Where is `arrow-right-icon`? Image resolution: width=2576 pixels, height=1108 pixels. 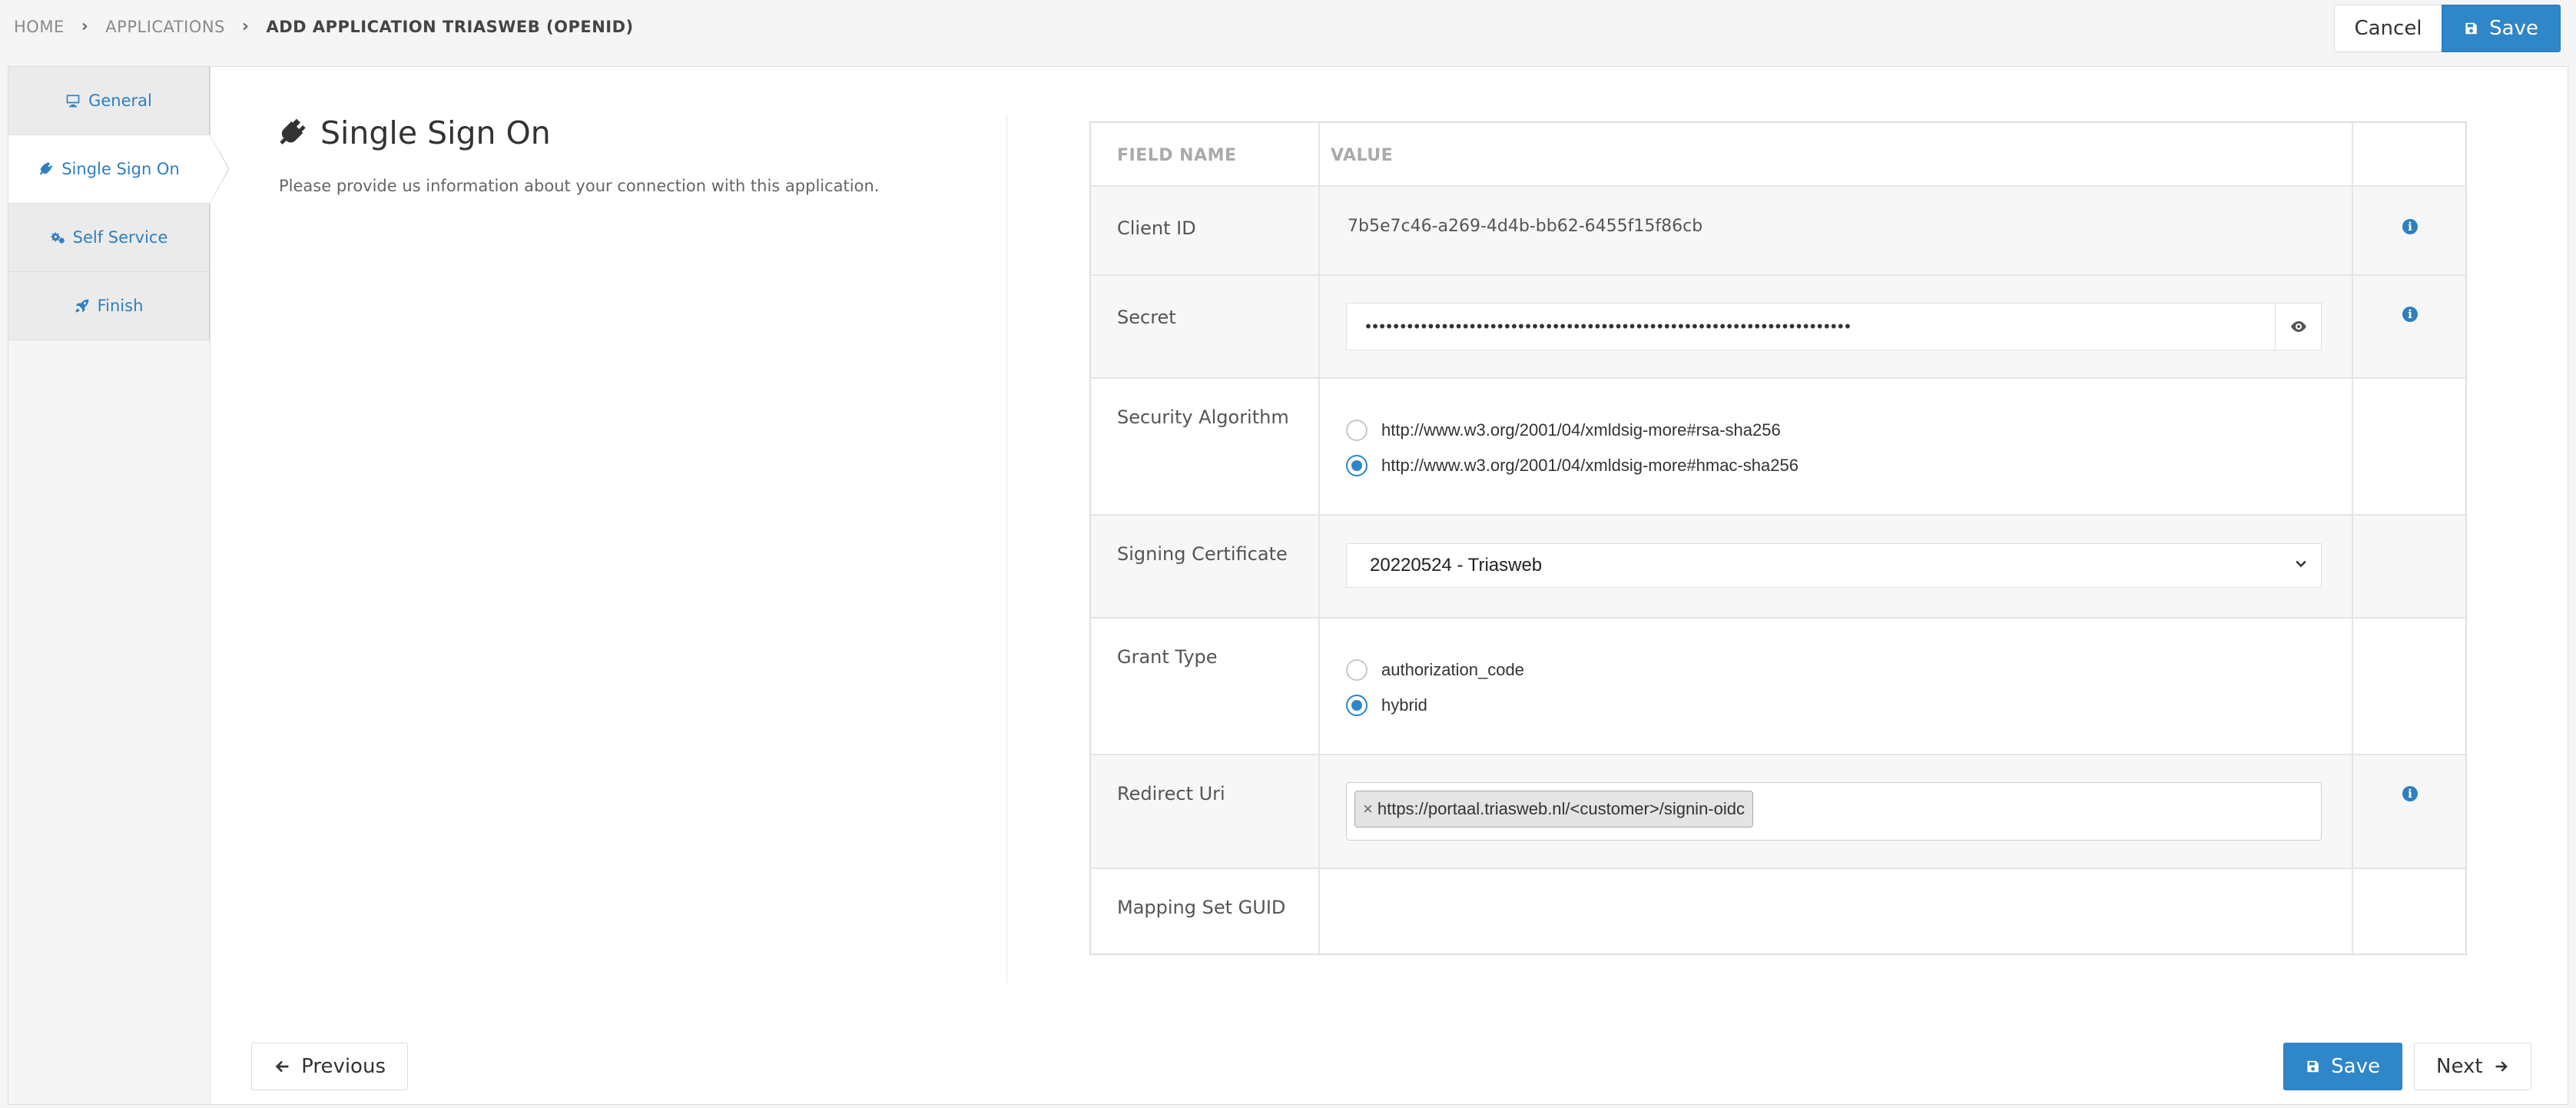
arrow-right-icon is located at coordinates (2501, 1066).